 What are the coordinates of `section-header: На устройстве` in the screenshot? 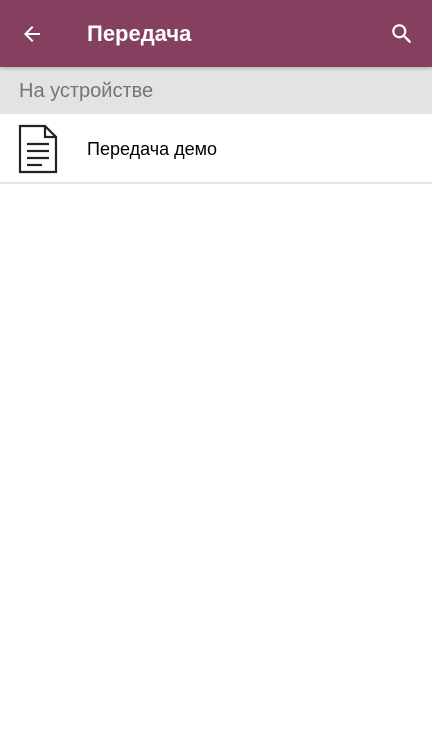 It's located at (216, 90).